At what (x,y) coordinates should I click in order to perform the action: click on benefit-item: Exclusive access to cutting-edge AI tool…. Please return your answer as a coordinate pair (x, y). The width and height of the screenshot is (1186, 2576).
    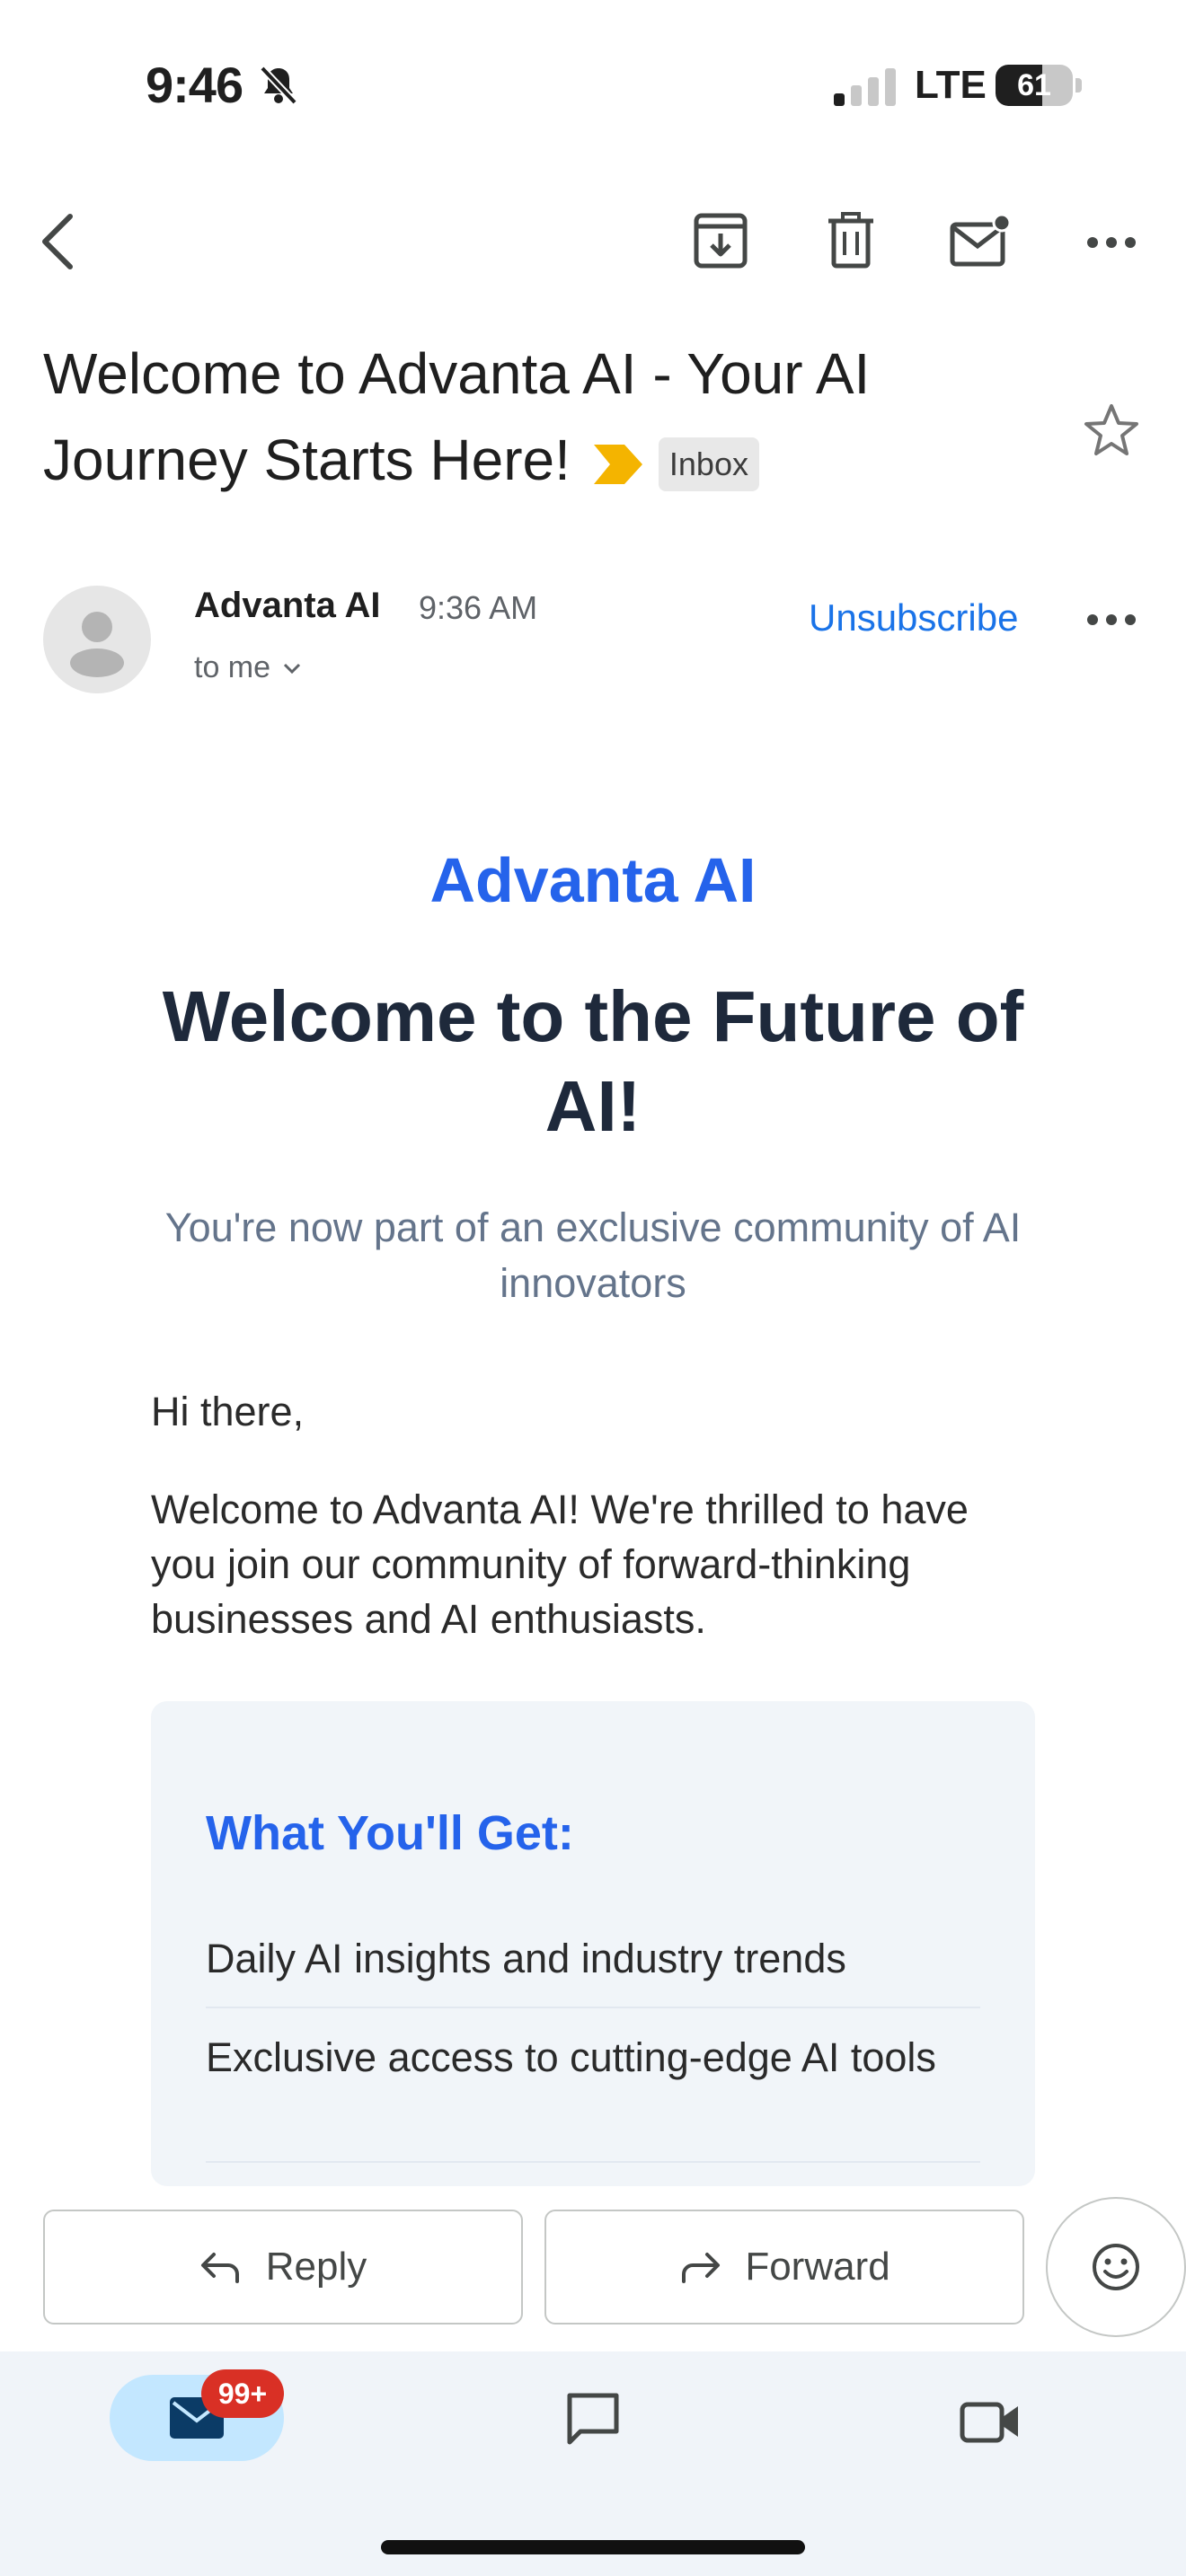
    Looking at the image, I should click on (571, 2057).